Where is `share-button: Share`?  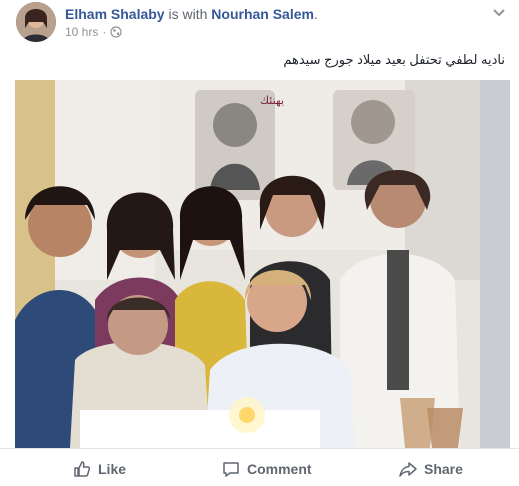 share-button: Share is located at coordinates (430, 469).